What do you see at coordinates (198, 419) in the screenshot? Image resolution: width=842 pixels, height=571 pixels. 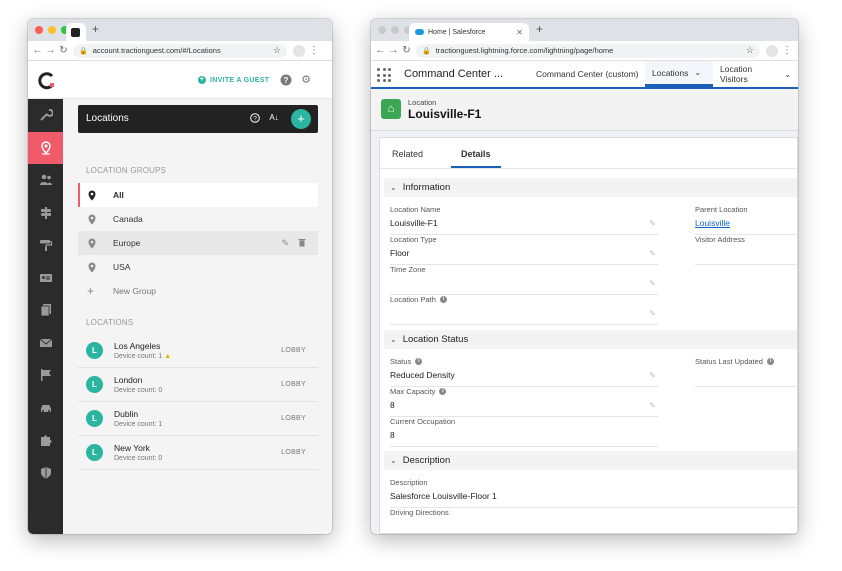 I see `location-row-dublin: L Dublin Device count: 1 LOBBY` at bounding box center [198, 419].